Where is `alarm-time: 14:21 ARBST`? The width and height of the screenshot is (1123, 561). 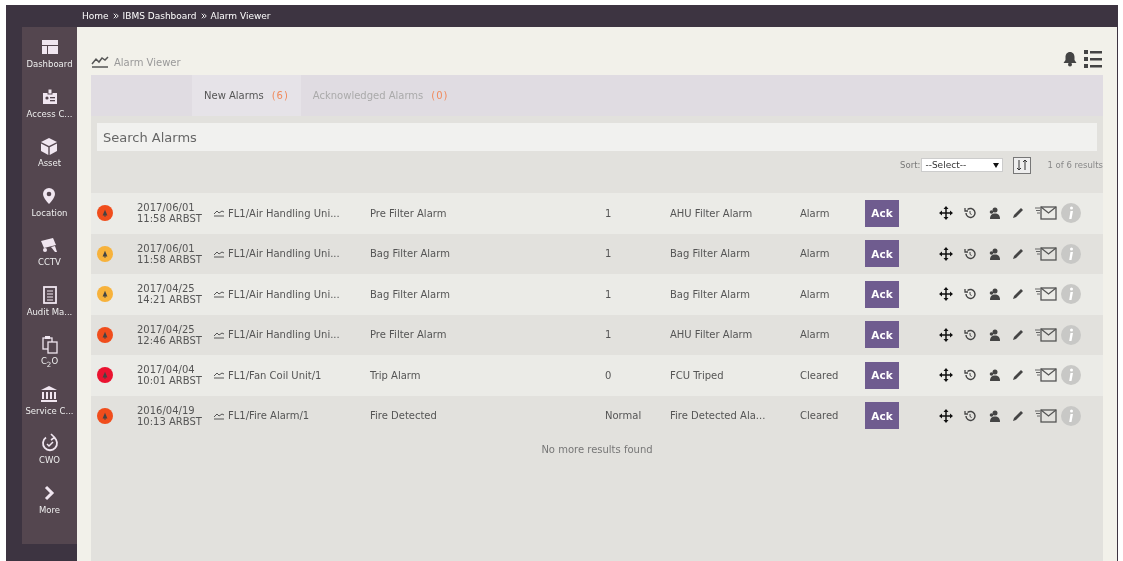
alarm-time: 14:21 ARBST is located at coordinates (170, 300).